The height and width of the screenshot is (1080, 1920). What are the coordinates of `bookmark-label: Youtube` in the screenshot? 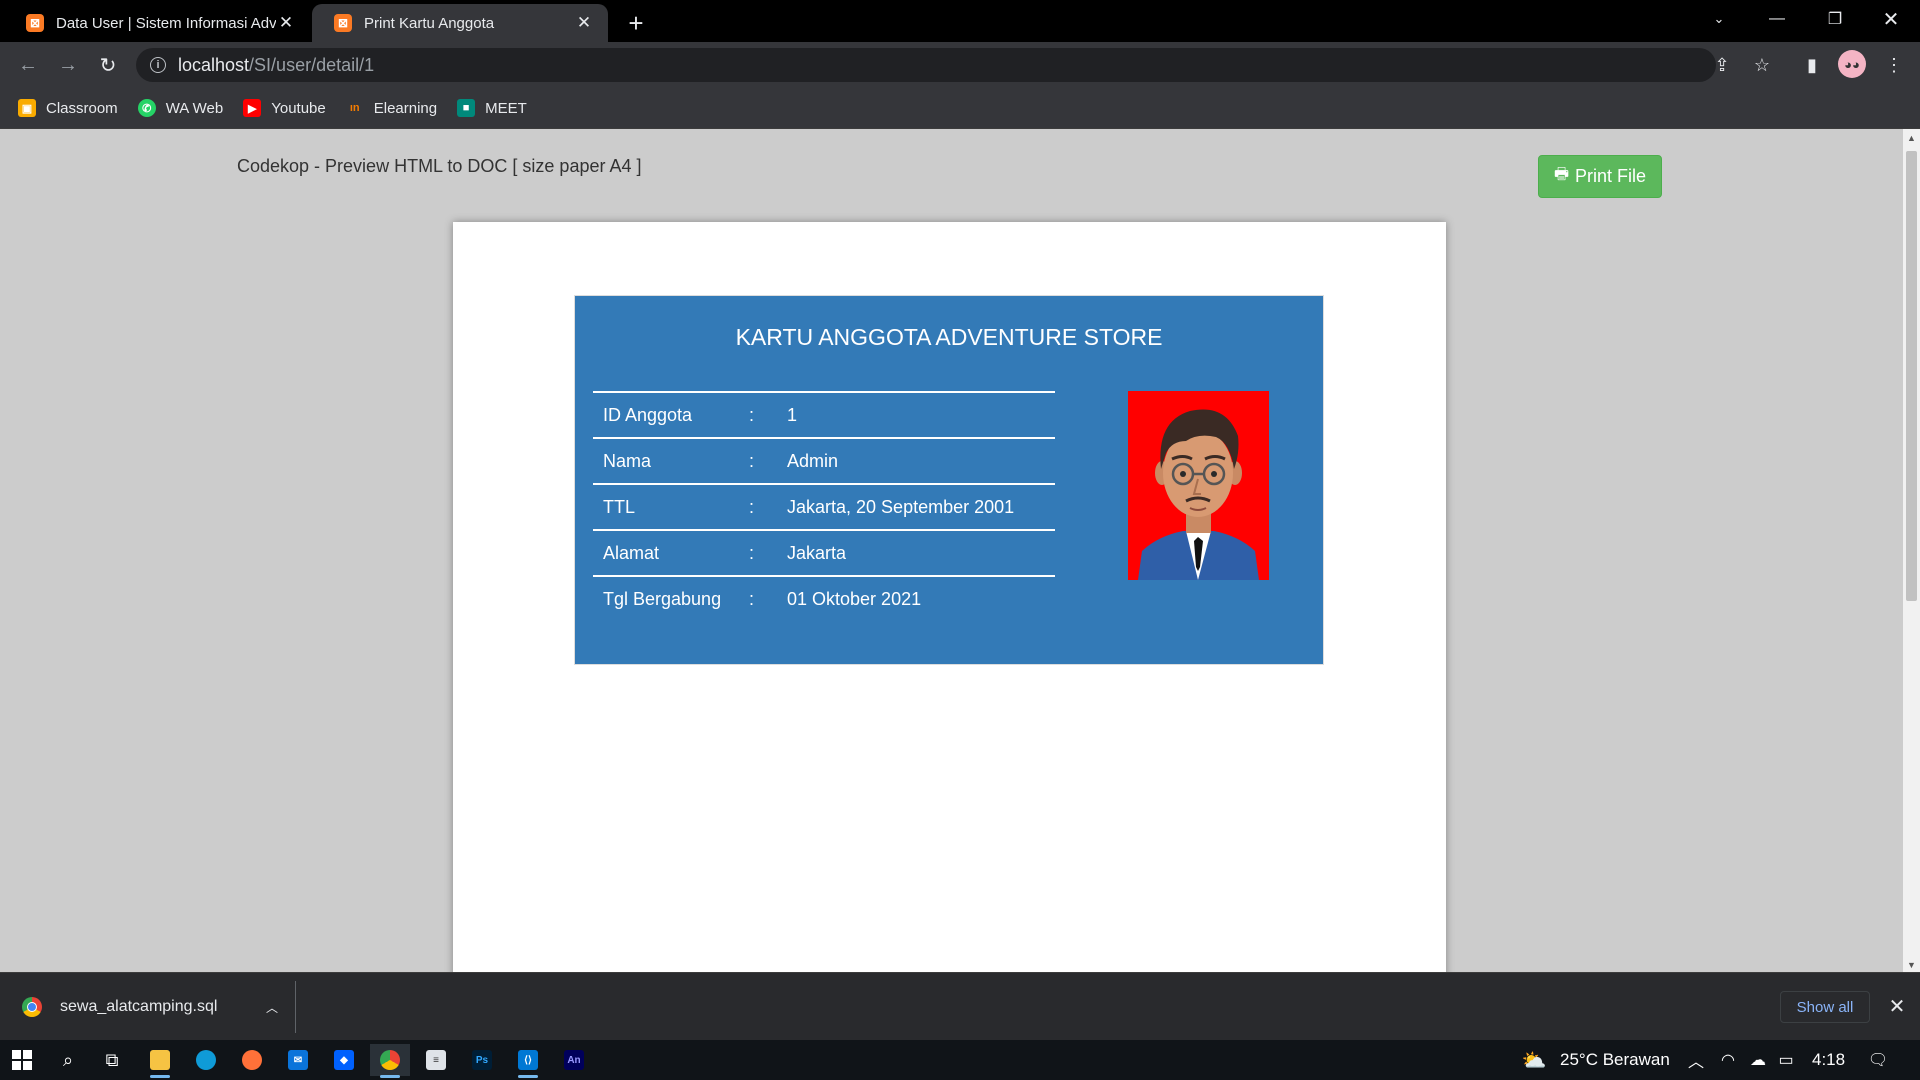 It's located at (298, 108).